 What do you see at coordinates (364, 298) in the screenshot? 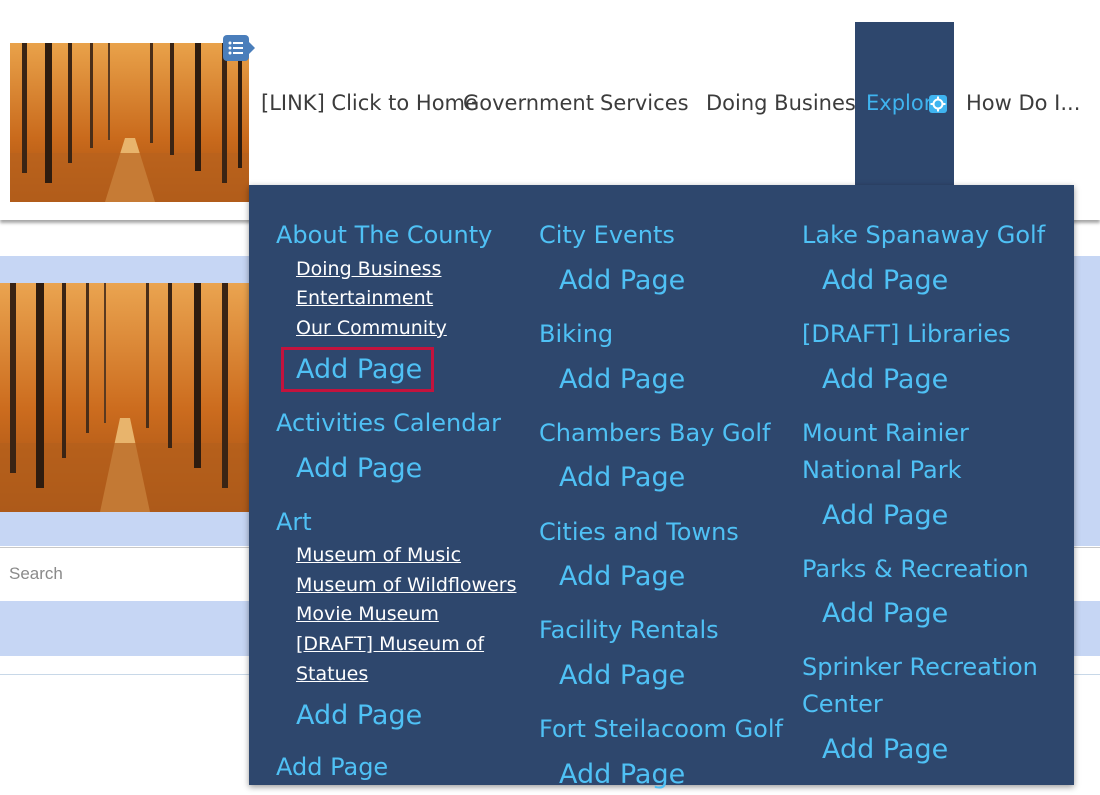
I see `menu-link-entertainment: Entertainment` at bounding box center [364, 298].